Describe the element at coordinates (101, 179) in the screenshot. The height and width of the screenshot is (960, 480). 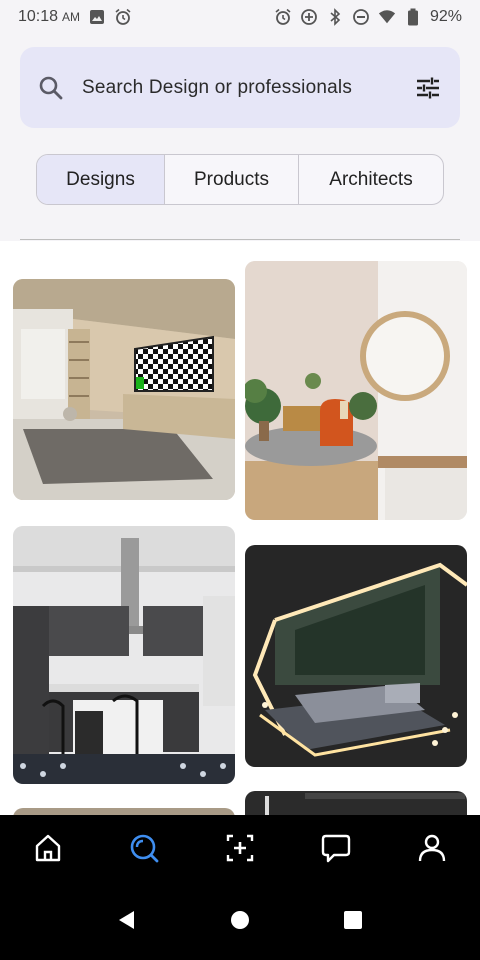
I see `tab-designs: Designs` at that location.